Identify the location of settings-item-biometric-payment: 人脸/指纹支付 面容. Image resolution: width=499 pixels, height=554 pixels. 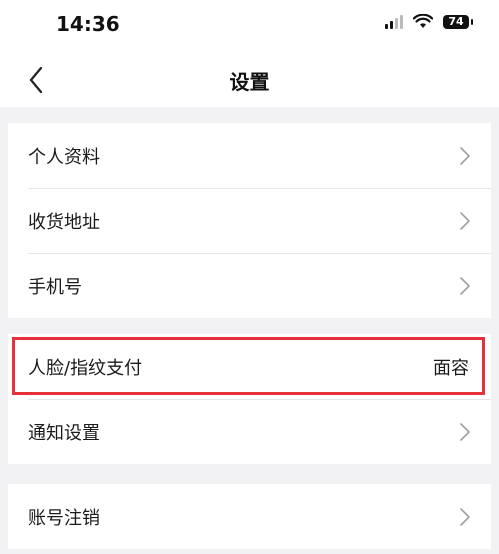
(249, 366).